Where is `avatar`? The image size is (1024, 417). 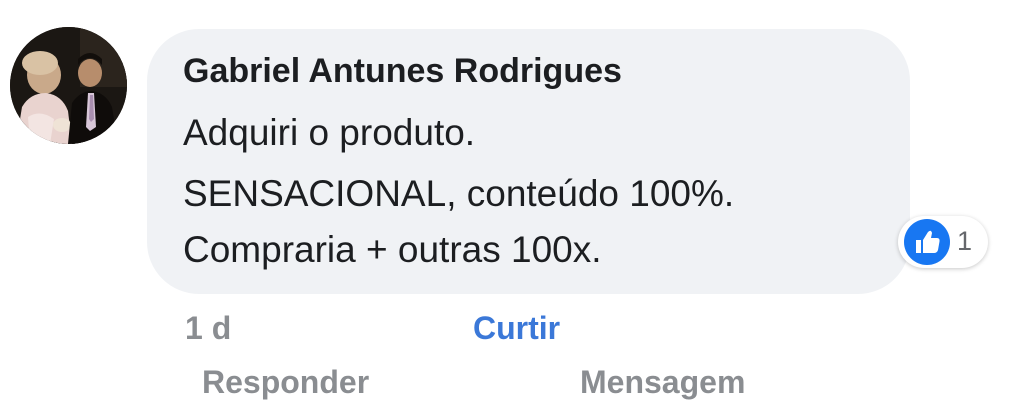 avatar is located at coordinates (68, 85).